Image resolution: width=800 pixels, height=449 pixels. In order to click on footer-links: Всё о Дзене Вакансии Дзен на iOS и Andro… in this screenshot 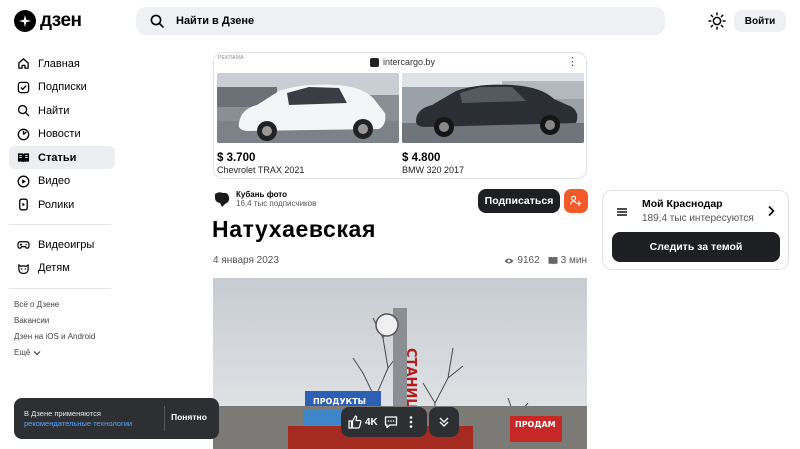, I will do `click(62, 329)`.